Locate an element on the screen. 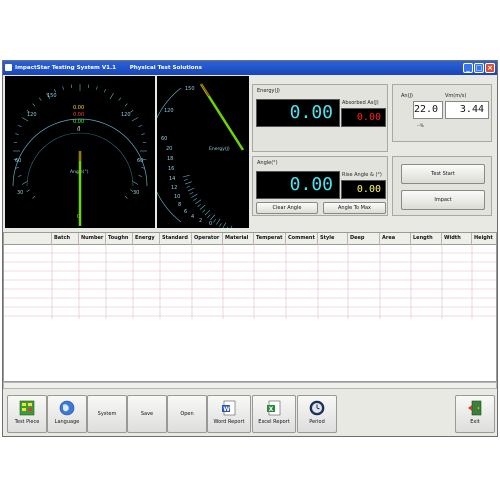 The image size is (500, 500). energy-display: 0.00 is located at coordinates (298, 113).